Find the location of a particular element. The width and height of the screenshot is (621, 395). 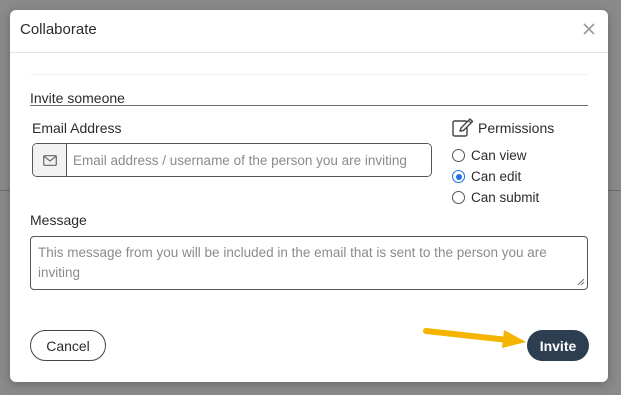

permission-option-can-view: Can view is located at coordinates (489, 155).